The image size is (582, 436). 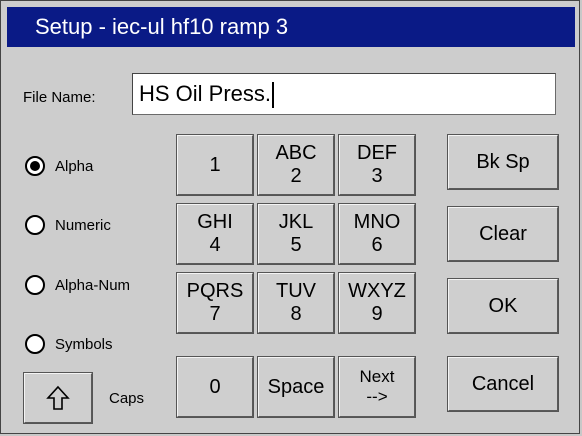 I want to click on key-9: WXYZ 9, so click(x=377, y=303).